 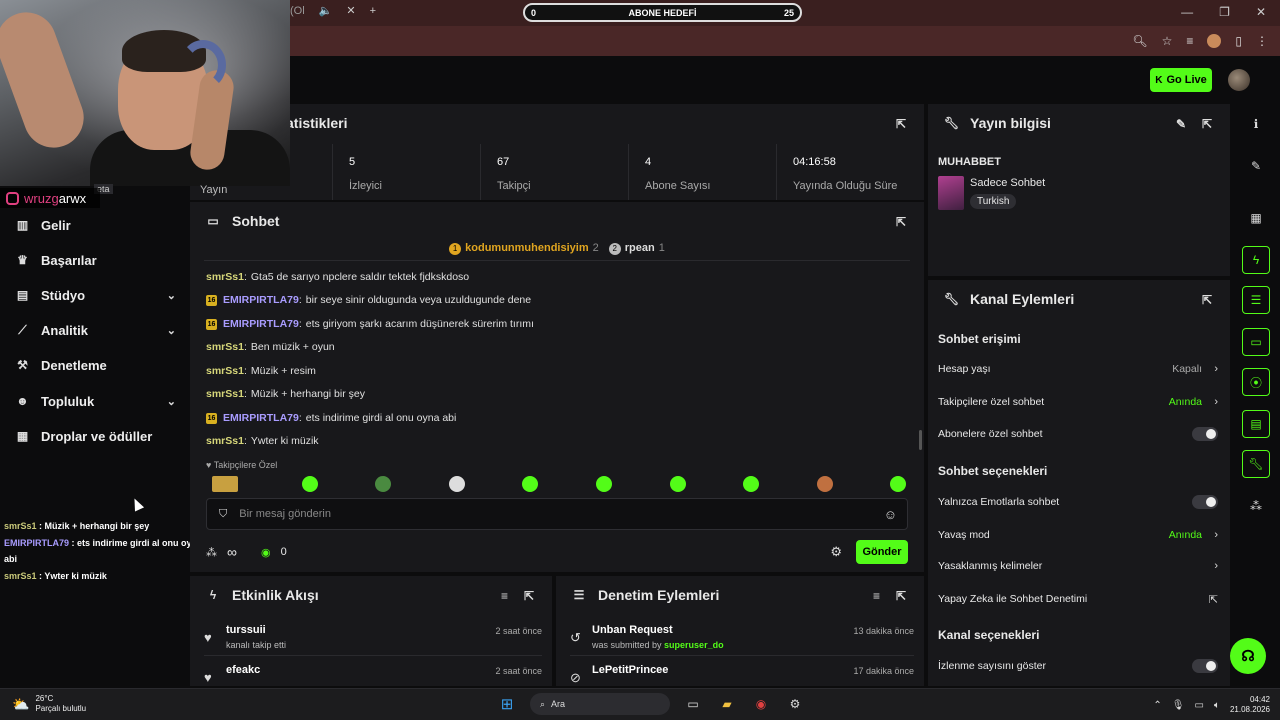 What do you see at coordinates (96, 295) in the screenshot?
I see `sidebar-item-studyo: ▤ Stüdyo ⌄` at bounding box center [96, 295].